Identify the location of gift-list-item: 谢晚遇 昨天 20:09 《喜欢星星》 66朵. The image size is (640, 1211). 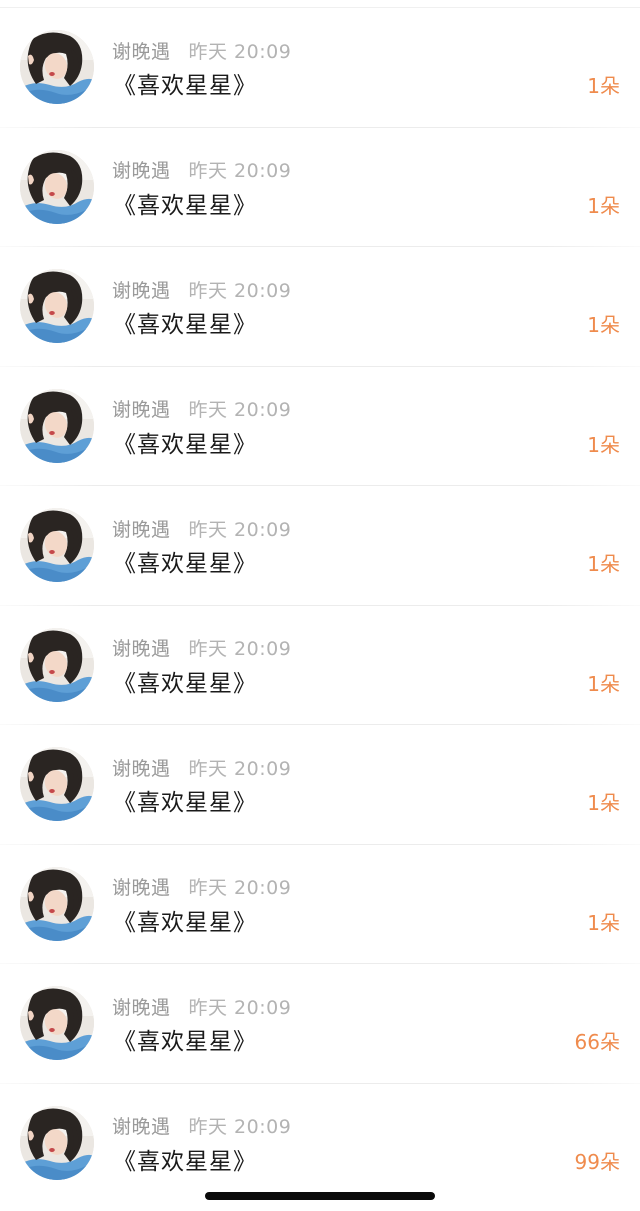
(320, 1024).